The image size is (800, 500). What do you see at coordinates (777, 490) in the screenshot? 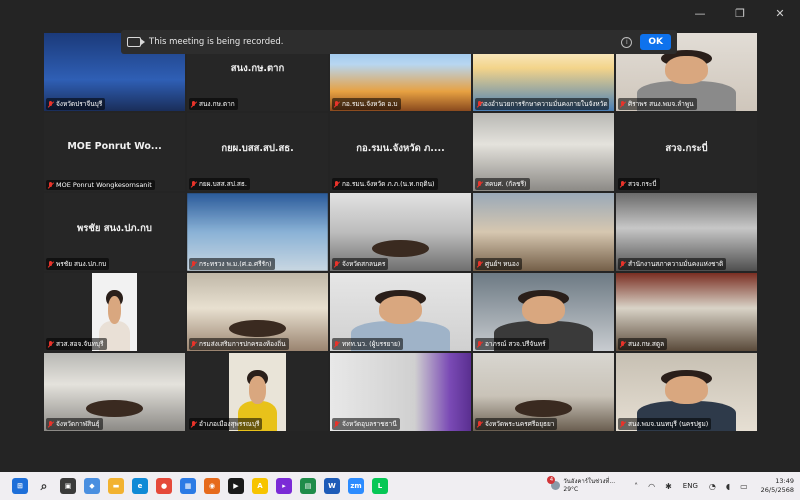
I see `clock-date: 26/5/2568` at bounding box center [777, 490].